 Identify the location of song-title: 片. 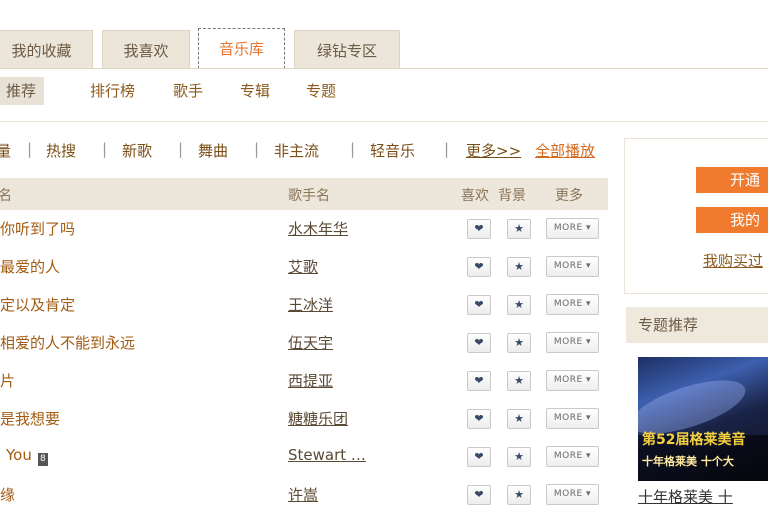
(7, 380).